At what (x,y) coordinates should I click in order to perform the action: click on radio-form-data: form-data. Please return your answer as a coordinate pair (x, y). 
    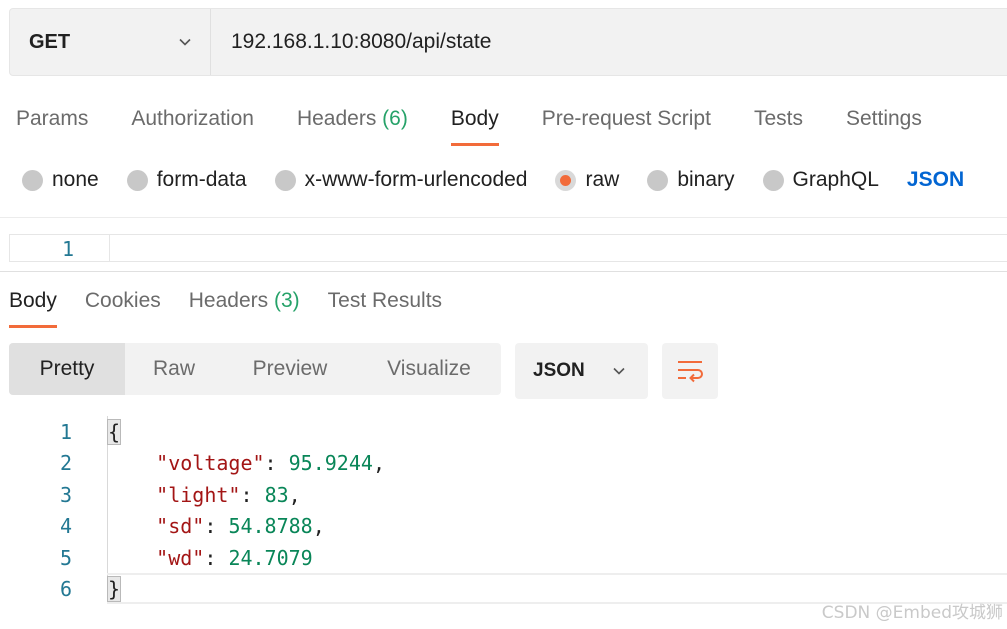
    Looking at the image, I should click on (186, 180).